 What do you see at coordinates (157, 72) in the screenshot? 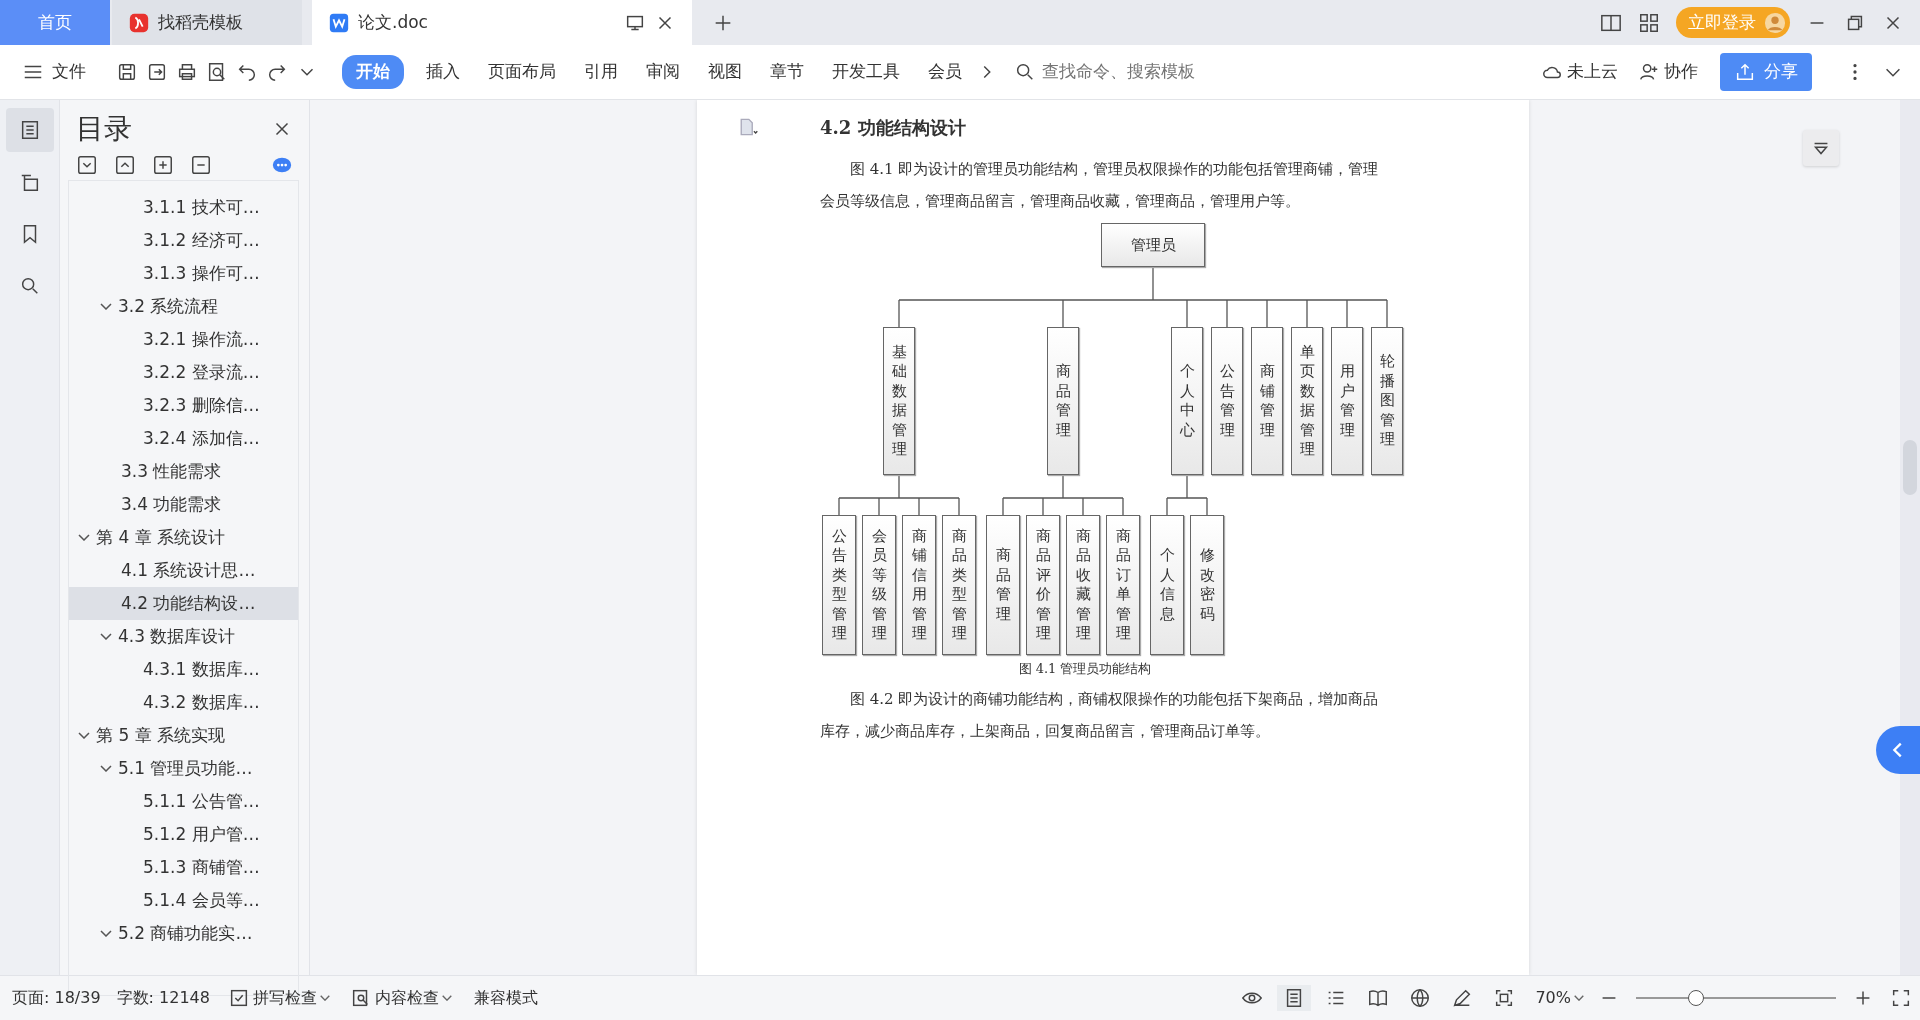
I see `export-icon` at bounding box center [157, 72].